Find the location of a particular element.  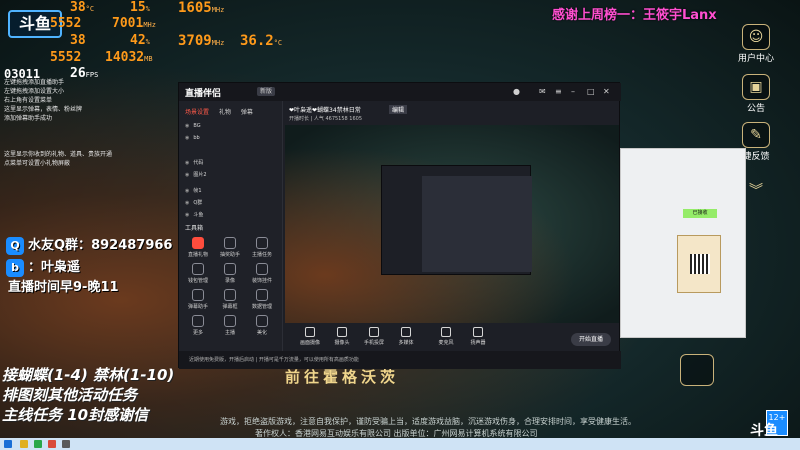

tool-data: 数据管理 is located at coordinates (262, 299).